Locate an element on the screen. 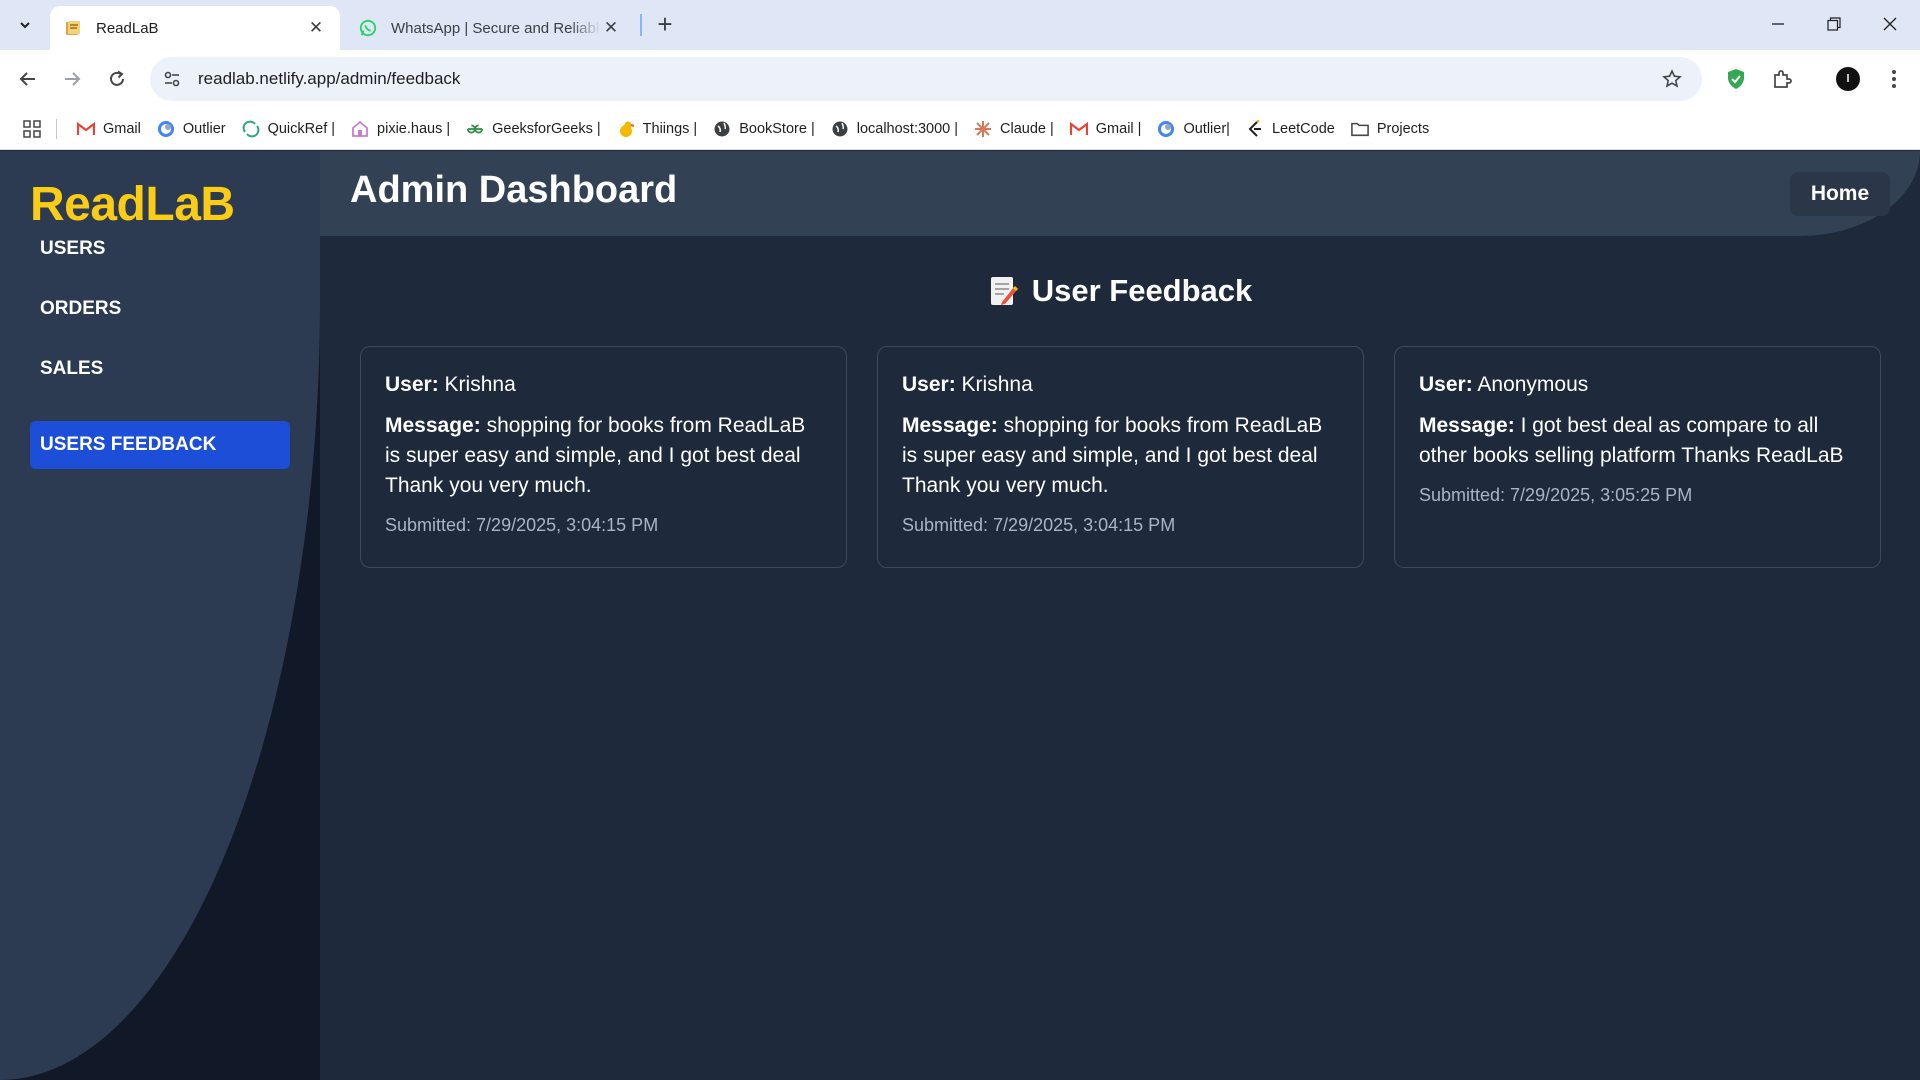  sidebar-item-users-feedback: USERS FEEDBACK is located at coordinates (160, 445).